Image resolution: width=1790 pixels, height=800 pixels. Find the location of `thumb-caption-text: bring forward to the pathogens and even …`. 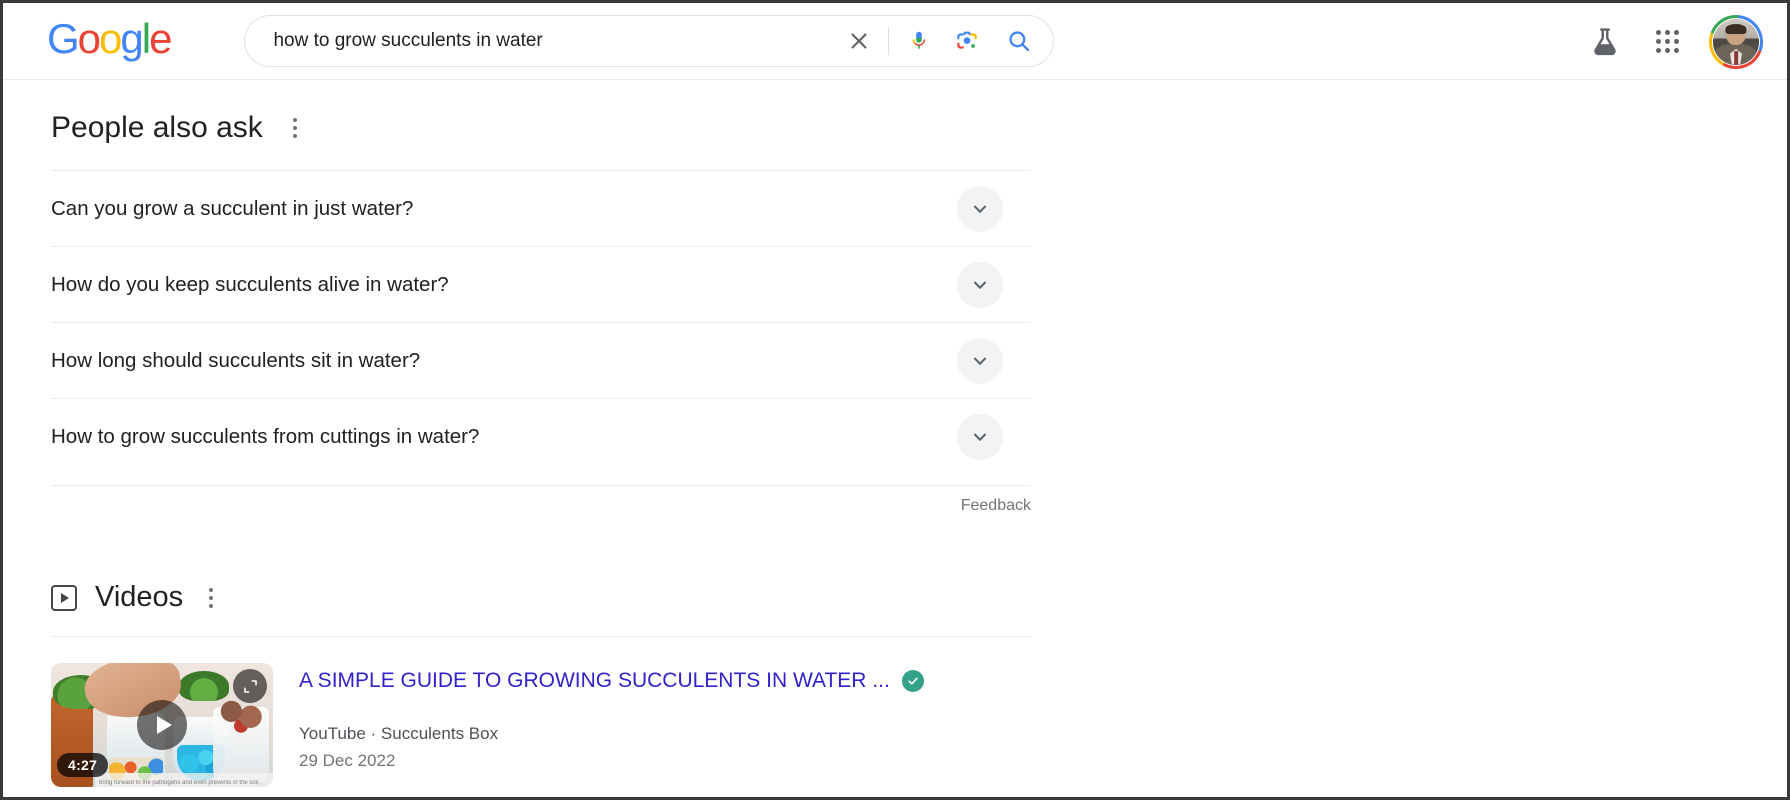

thumb-caption-text: bring forward to the pathogens and even … is located at coordinates (180, 783).